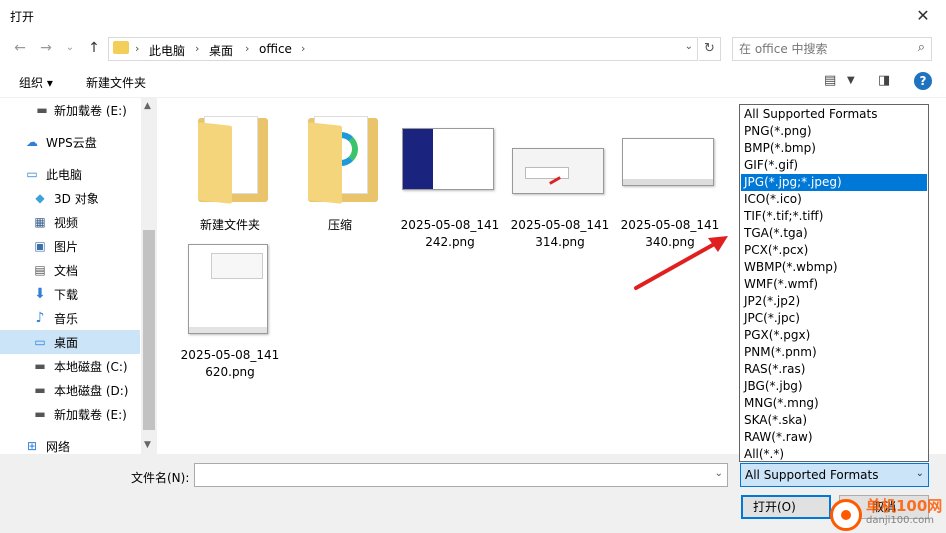  Describe the element at coordinates (819, 49) in the screenshot. I see `search-input` at that location.